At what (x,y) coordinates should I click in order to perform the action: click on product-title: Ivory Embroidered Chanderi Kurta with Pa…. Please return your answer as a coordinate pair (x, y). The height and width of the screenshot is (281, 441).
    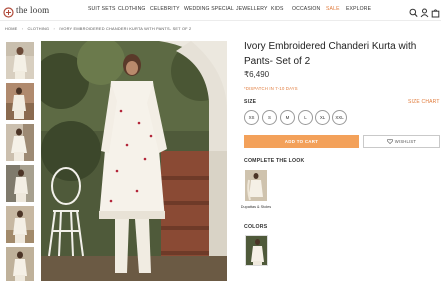
    Looking at the image, I should click on (330, 54).